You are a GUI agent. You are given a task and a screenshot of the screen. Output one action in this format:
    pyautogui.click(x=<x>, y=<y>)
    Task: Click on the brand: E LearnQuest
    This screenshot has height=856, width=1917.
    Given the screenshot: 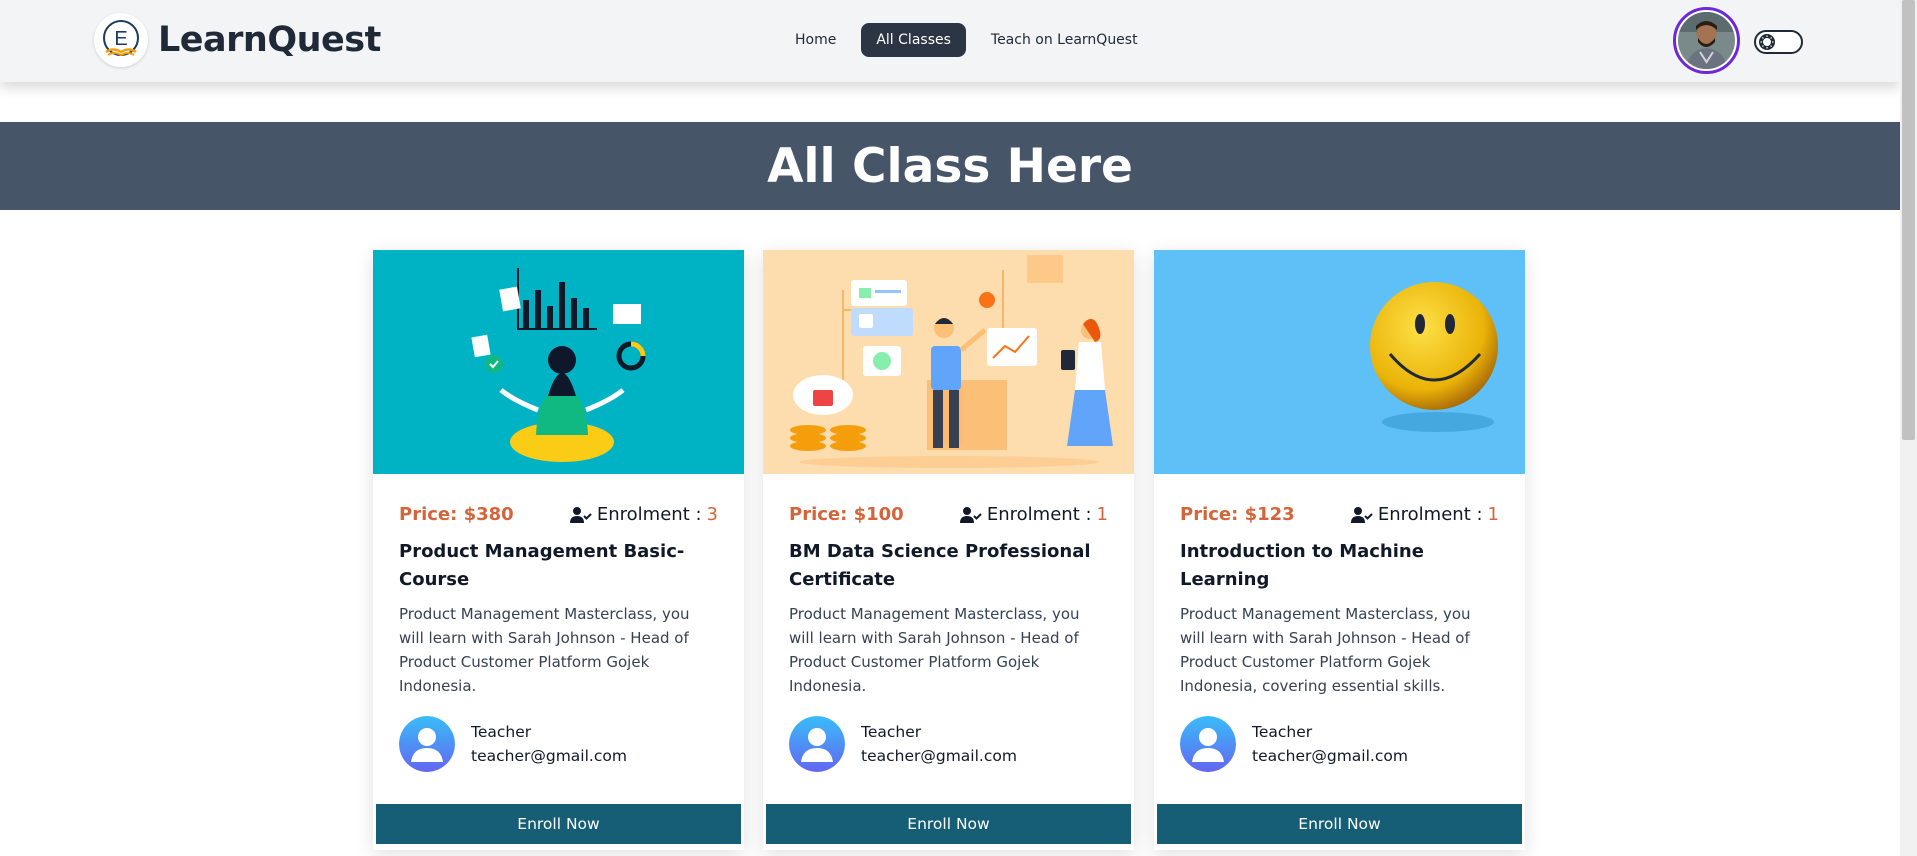 What is the action you would take?
    pyautogui.click(x=237, y=40)
    